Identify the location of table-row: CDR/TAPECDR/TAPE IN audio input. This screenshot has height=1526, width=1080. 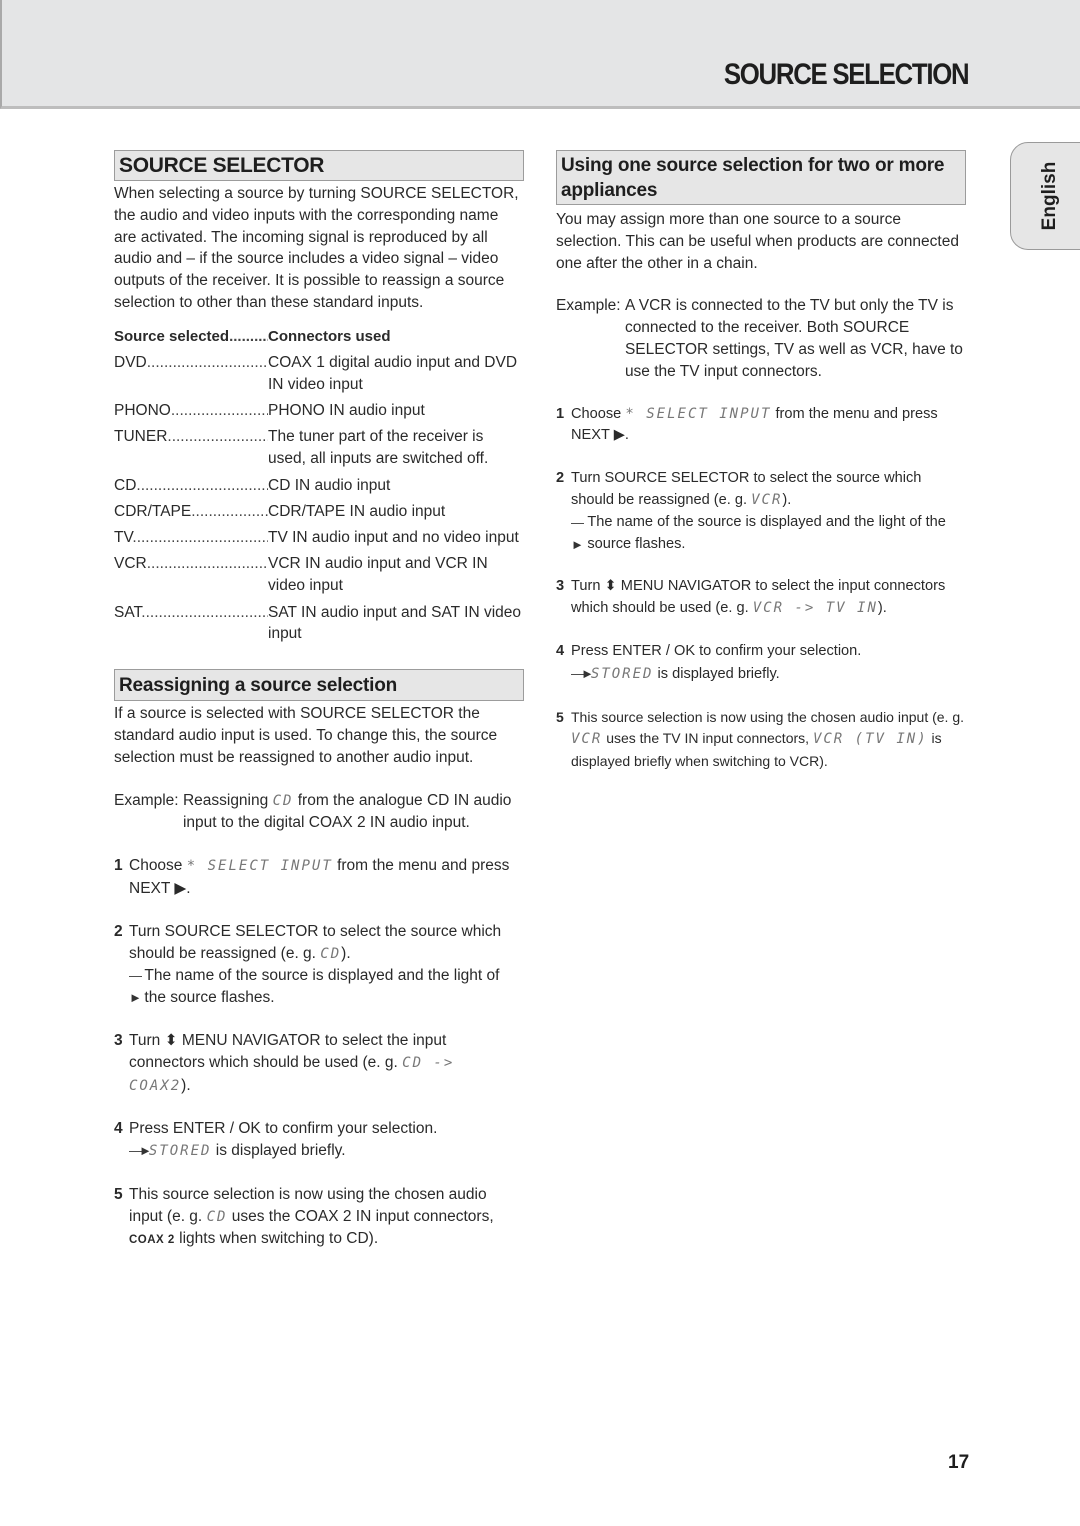
(319, 512).